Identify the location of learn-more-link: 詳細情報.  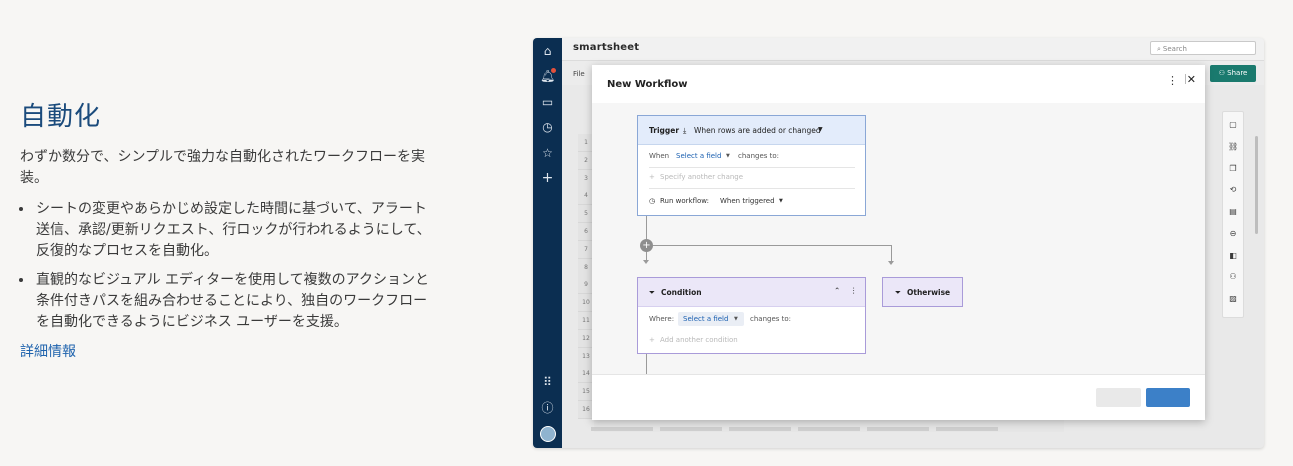
(48, 351).